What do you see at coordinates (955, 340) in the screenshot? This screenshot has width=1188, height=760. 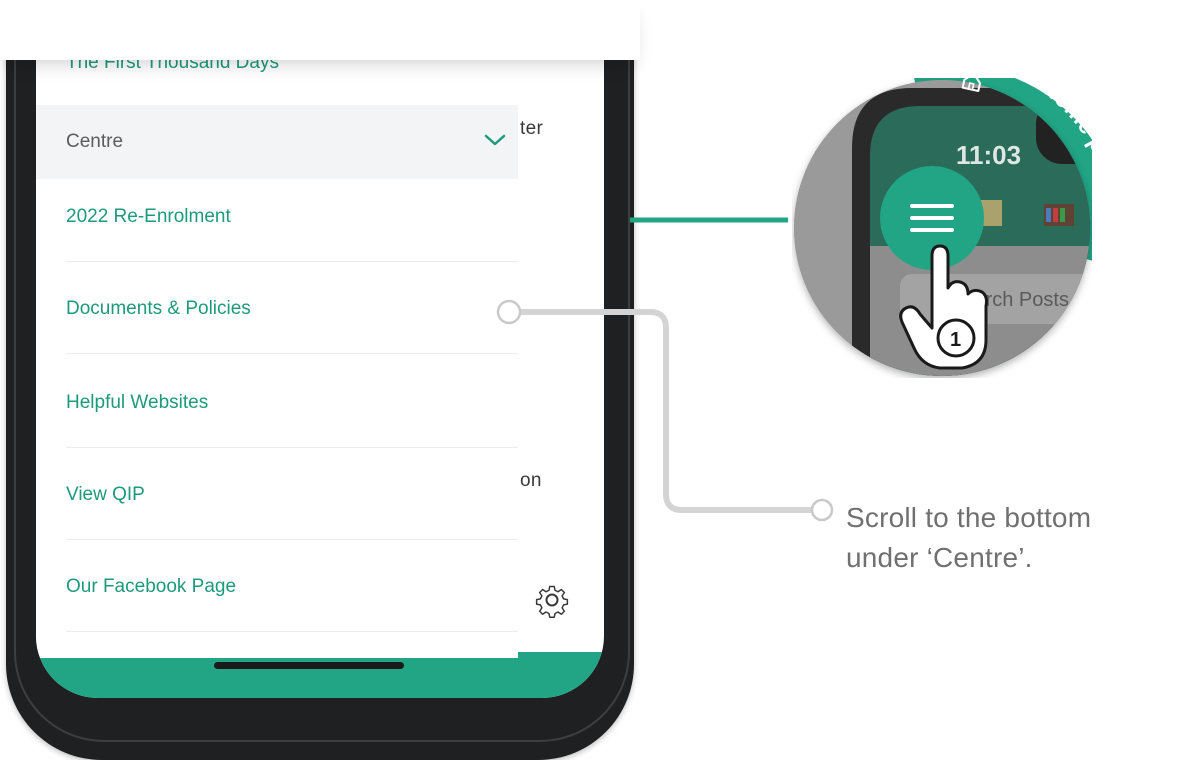 I see `step-number: 1` at bounding box center [955, 340].